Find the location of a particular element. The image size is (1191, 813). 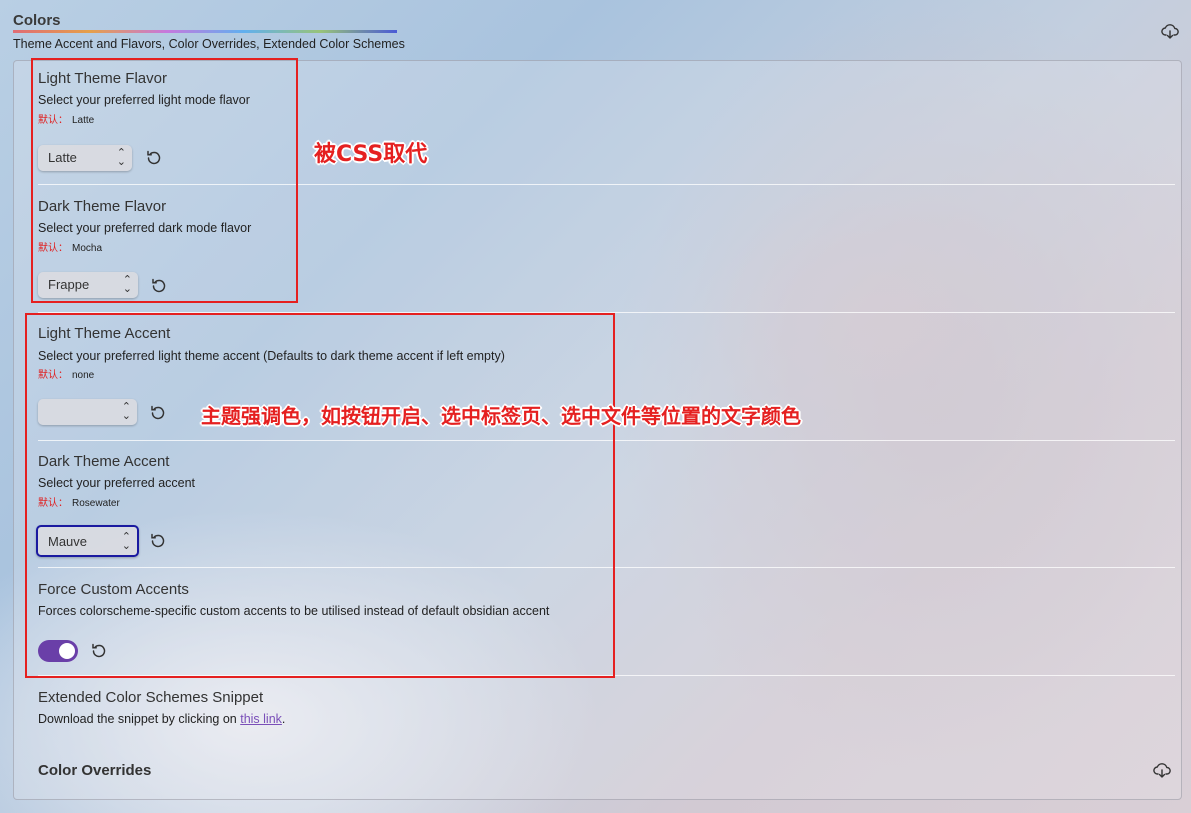

desc-suffix: . is located at coordinates (283, 719).